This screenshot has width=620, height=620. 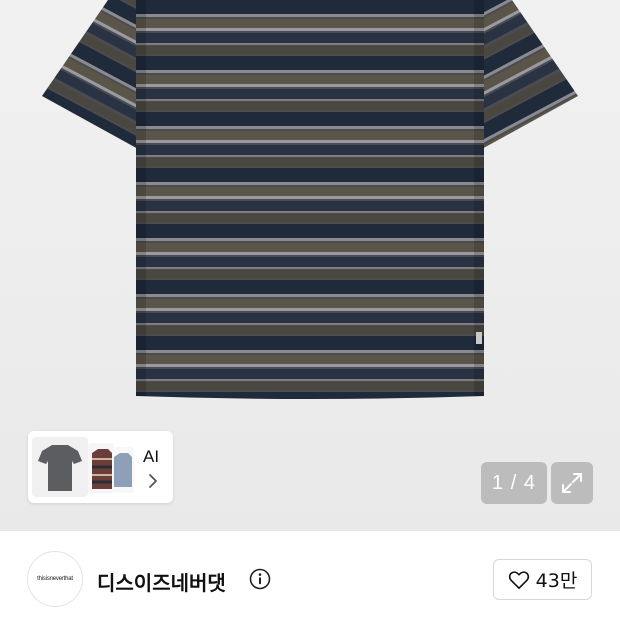 I want to click on expand-button, so click(x=572, y=483).